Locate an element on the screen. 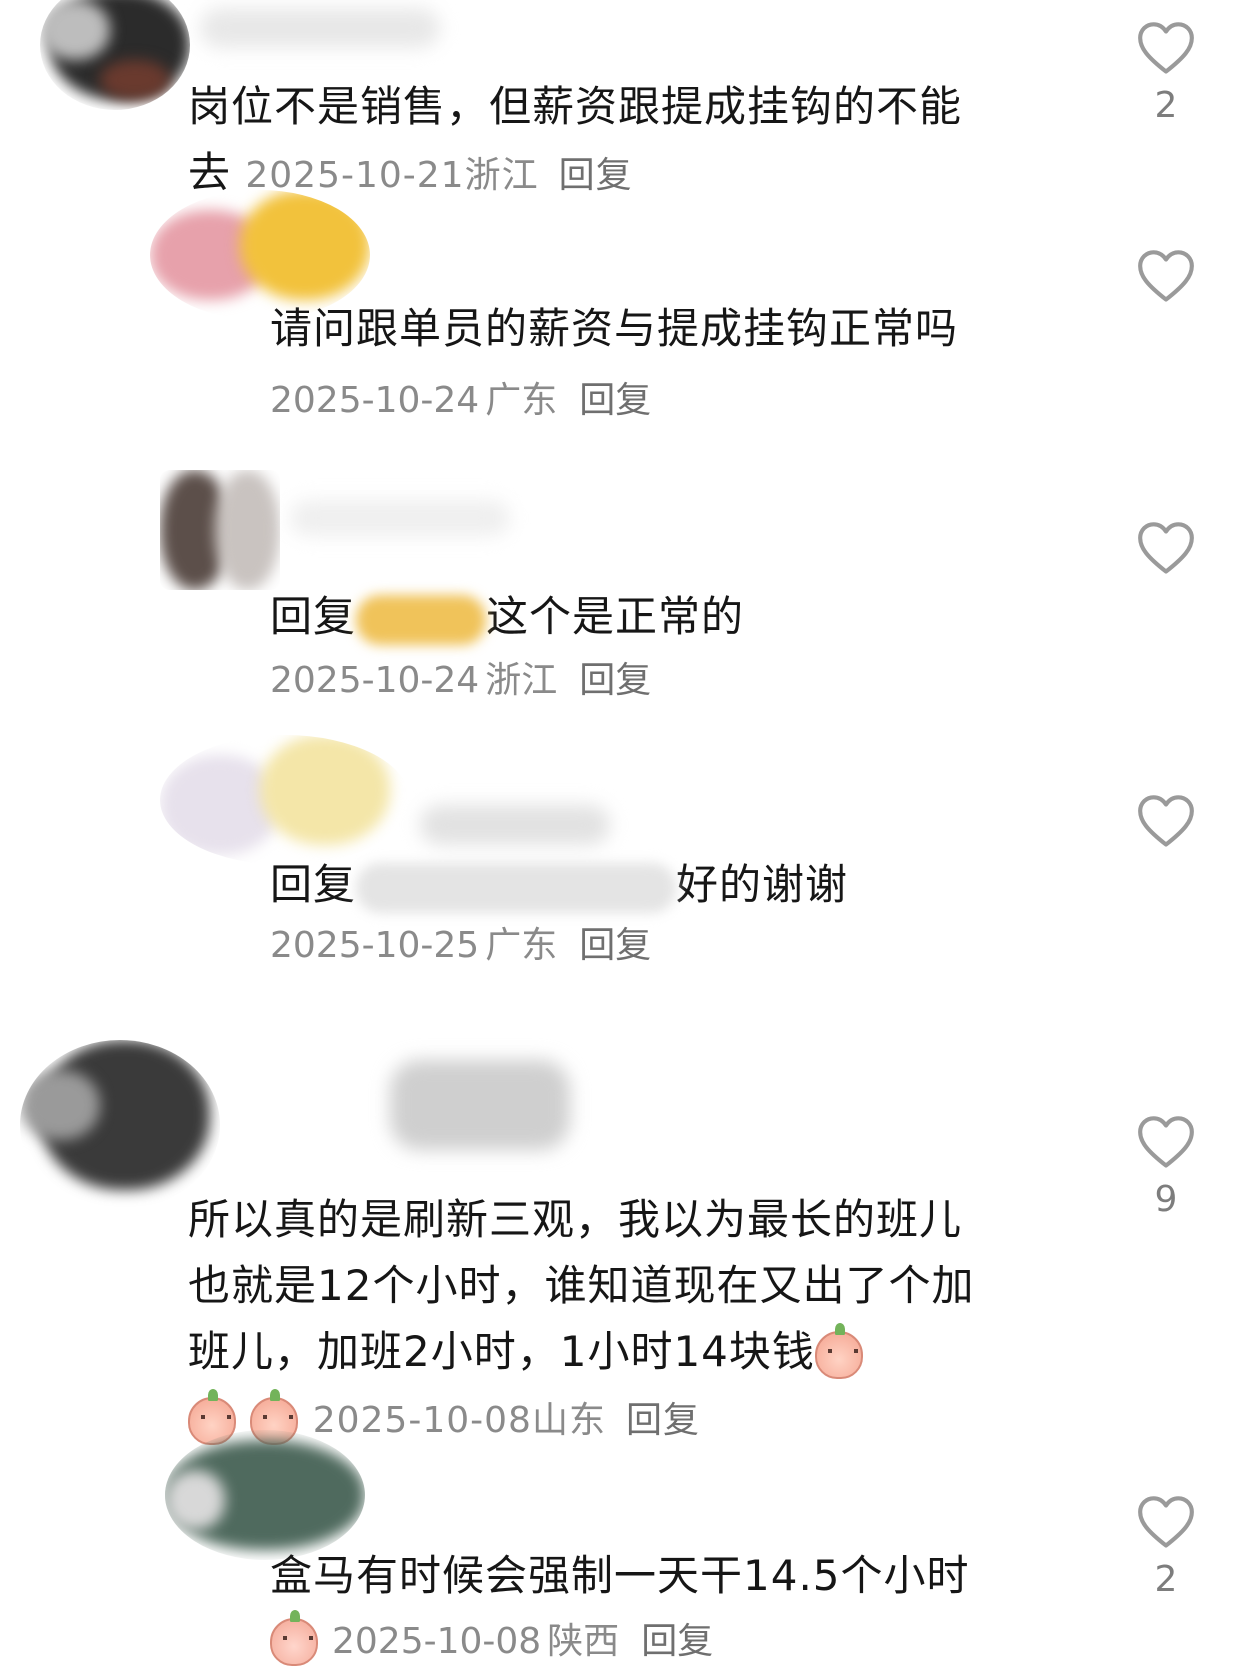 The image size is (1260, 1680). comment-meta: 2025-10-08 陕西 回复 is located at coordinates (491, 1638).